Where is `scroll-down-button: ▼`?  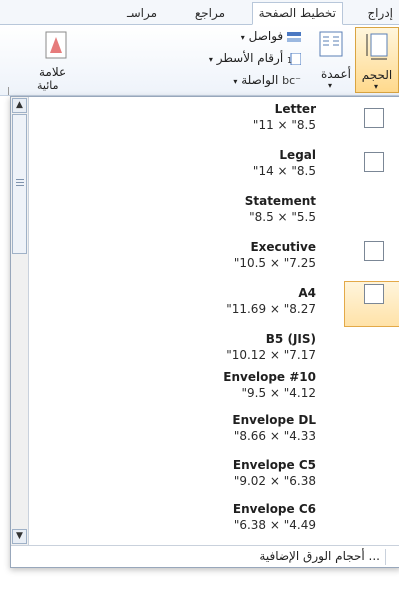
scroll-down-button: ▼ is located at coordinates (19, 536).